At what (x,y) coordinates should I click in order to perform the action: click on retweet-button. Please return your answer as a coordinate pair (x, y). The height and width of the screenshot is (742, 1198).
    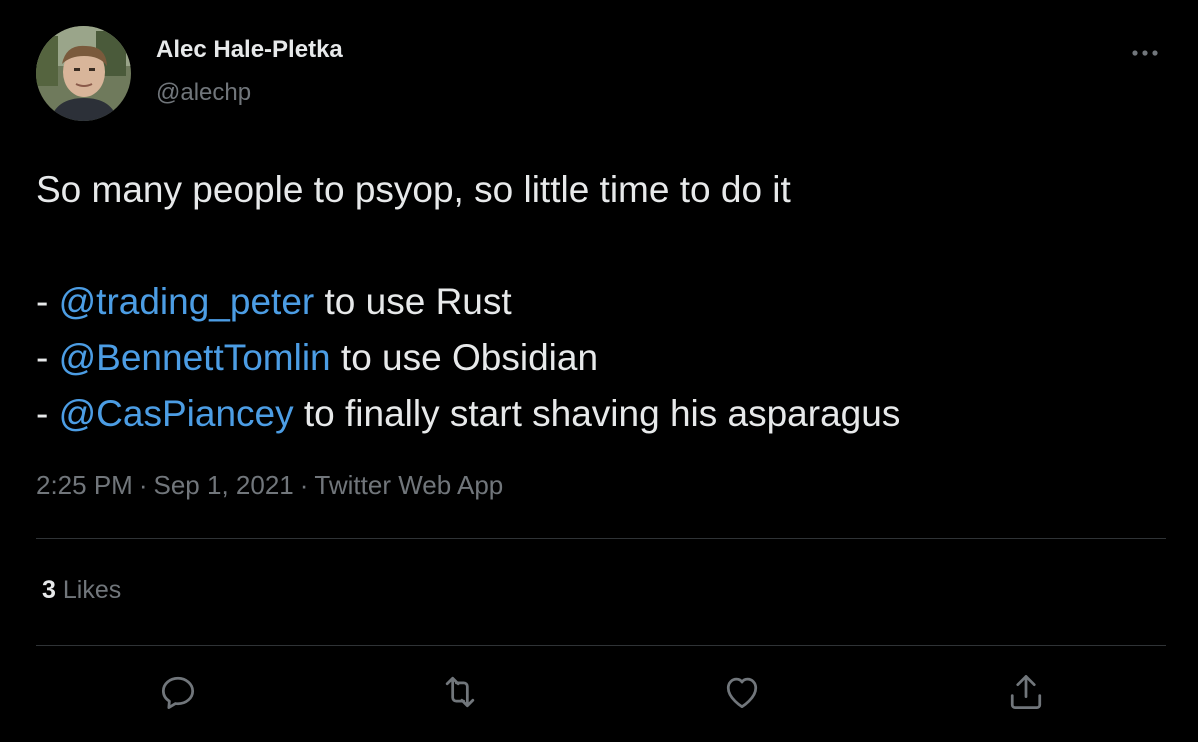
    Looking at the image, I should click on (460, 692).